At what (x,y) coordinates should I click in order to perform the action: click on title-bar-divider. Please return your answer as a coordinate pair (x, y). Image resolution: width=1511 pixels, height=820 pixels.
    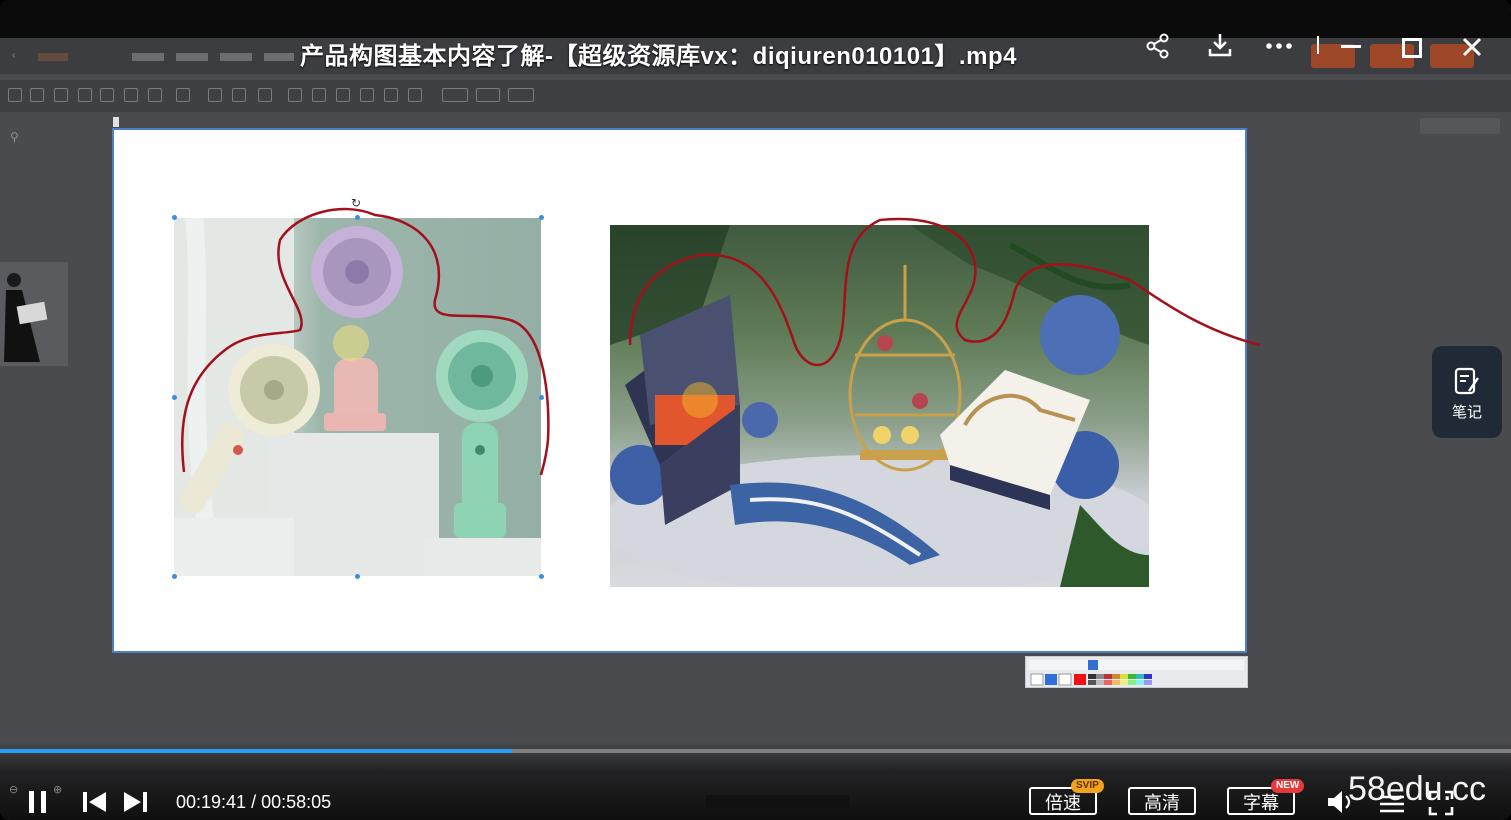
    Looking at the image, I should click on (1318, 45).